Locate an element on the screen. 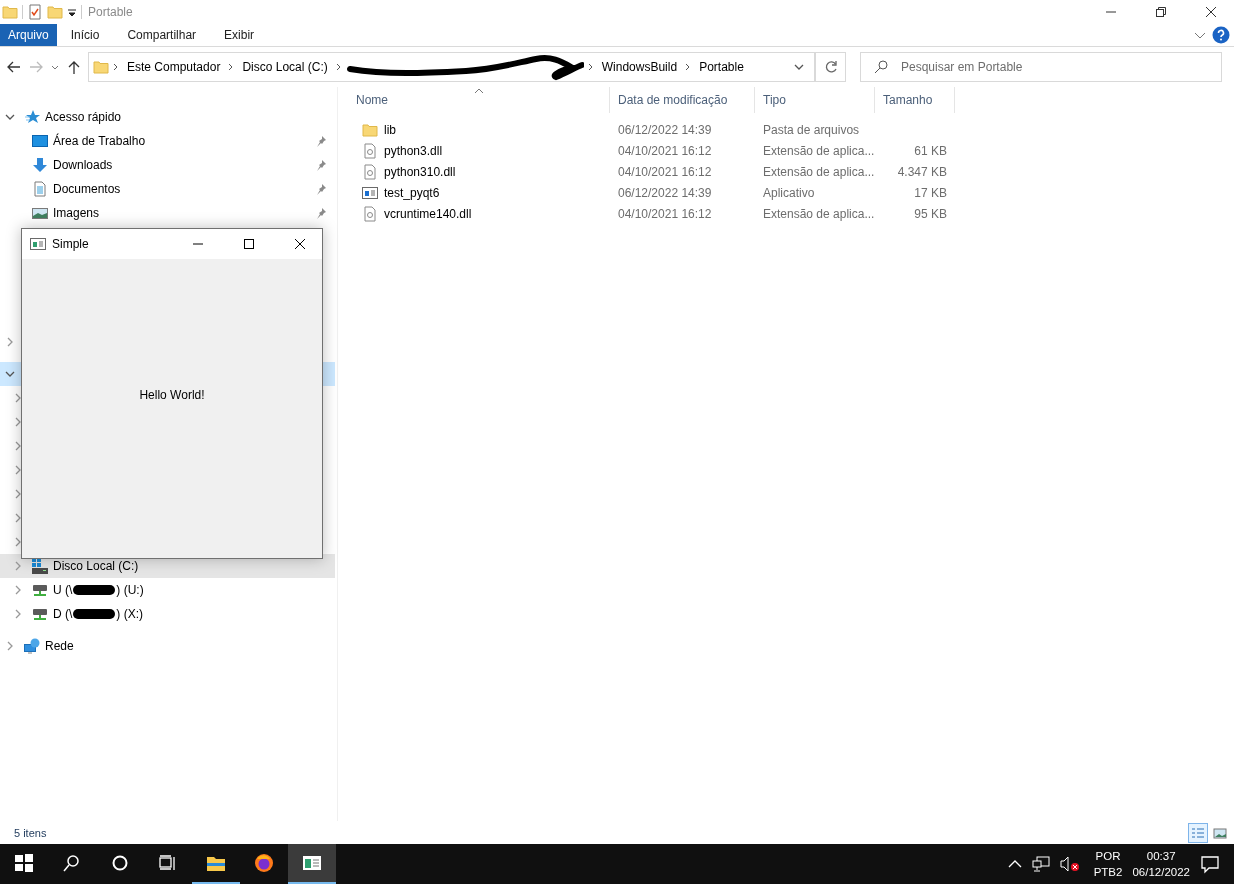  file-name-cell: python310.dll is located at coordinates (479, 171).